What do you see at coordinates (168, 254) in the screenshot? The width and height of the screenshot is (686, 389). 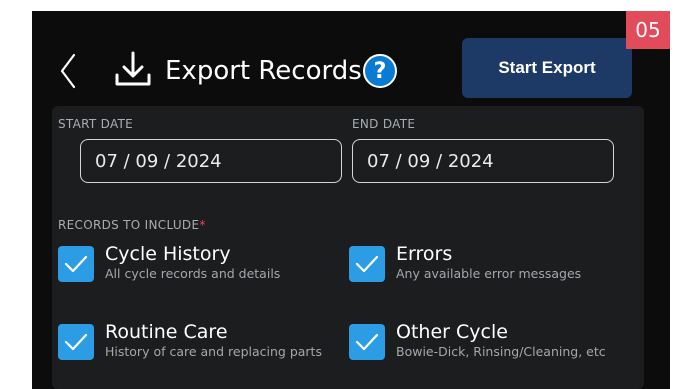 I see `option-title: Cycle History` at bounding box center [168, 254].